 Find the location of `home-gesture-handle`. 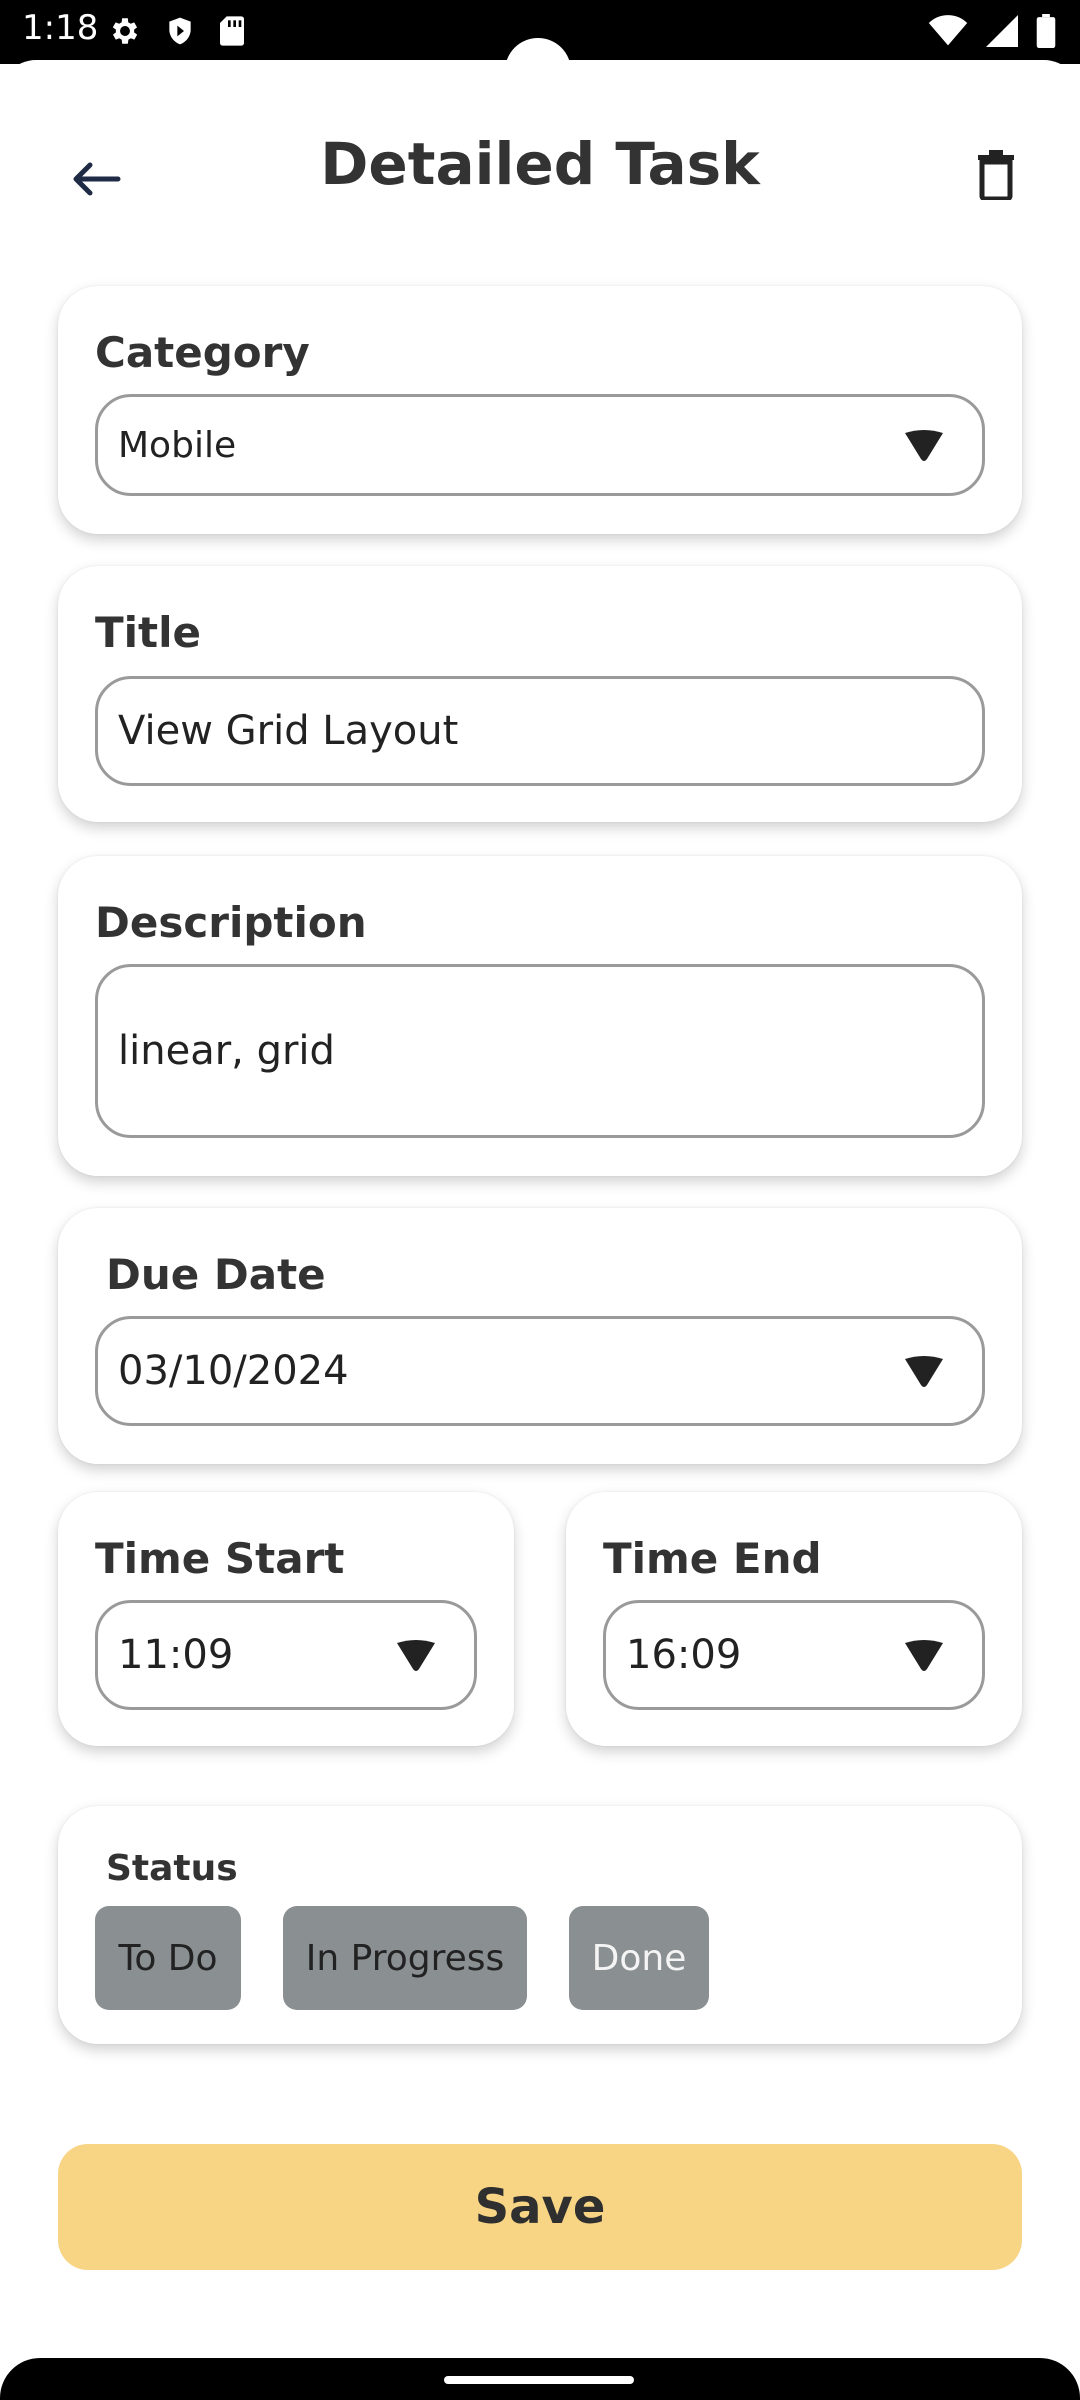

home-gesture-handle is located at coordinates (539, 2380).